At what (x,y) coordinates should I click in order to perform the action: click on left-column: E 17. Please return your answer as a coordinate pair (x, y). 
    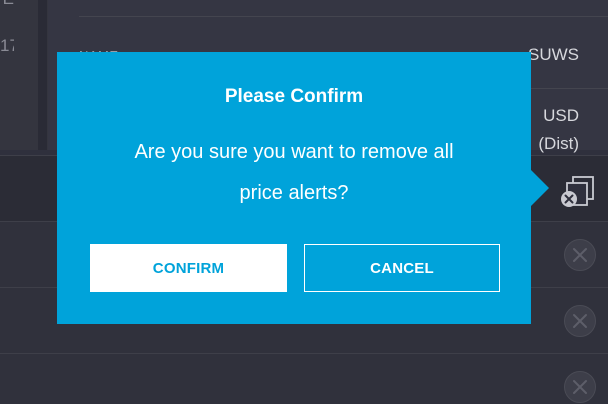
    Looking at the image, I should click on (19, 75).